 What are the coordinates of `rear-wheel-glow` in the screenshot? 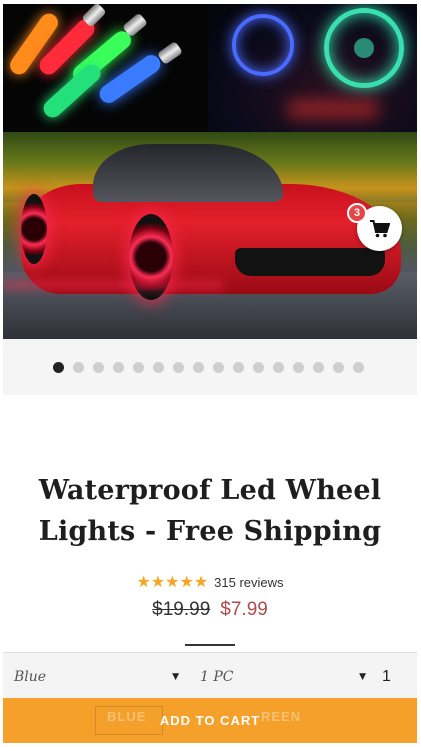 It's located at (34, 229).